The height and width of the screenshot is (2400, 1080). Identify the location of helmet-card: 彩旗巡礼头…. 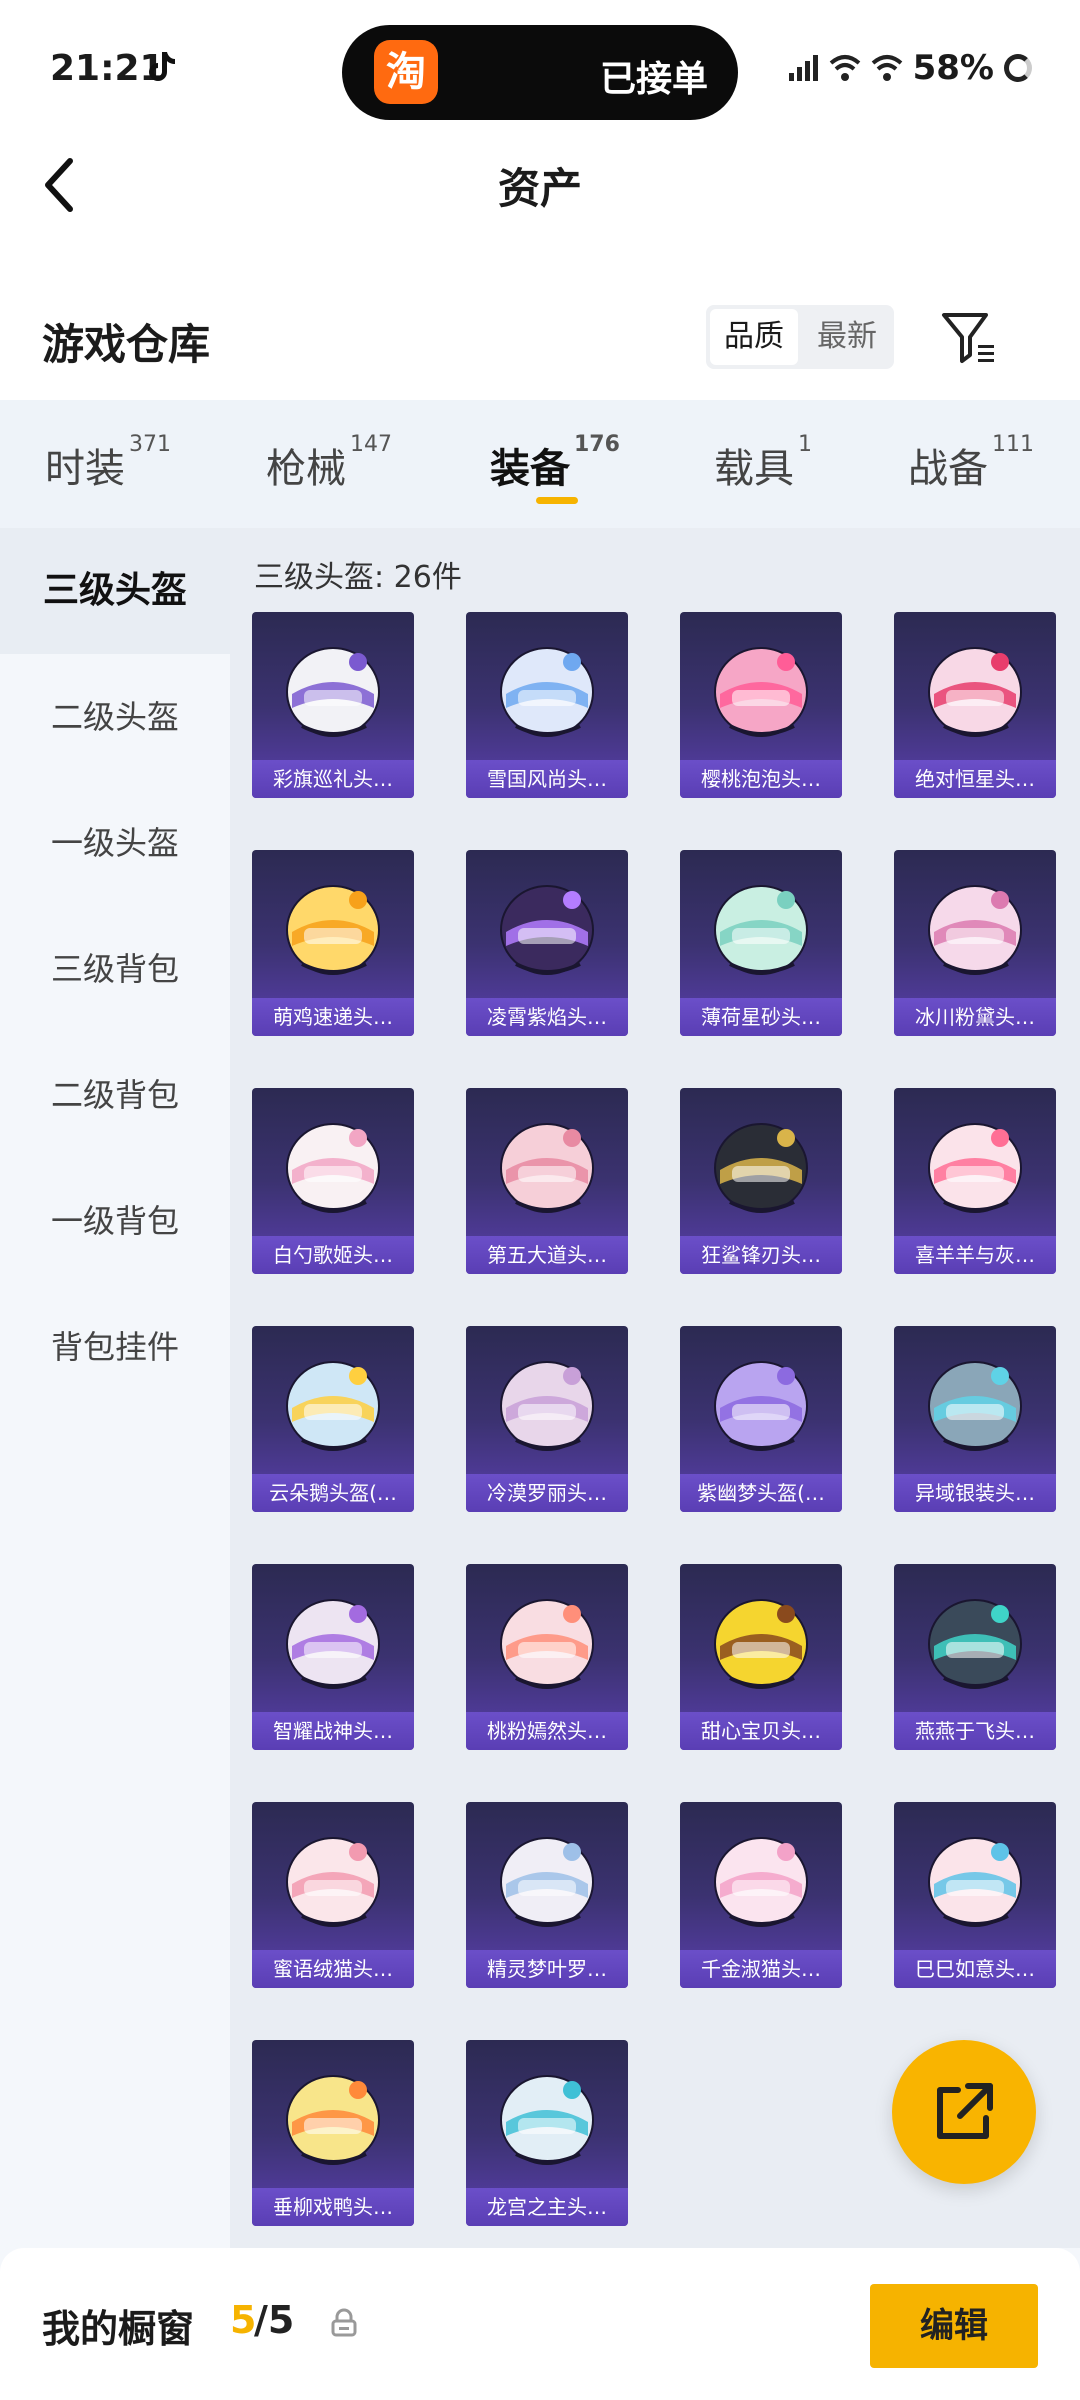
(333, 705).